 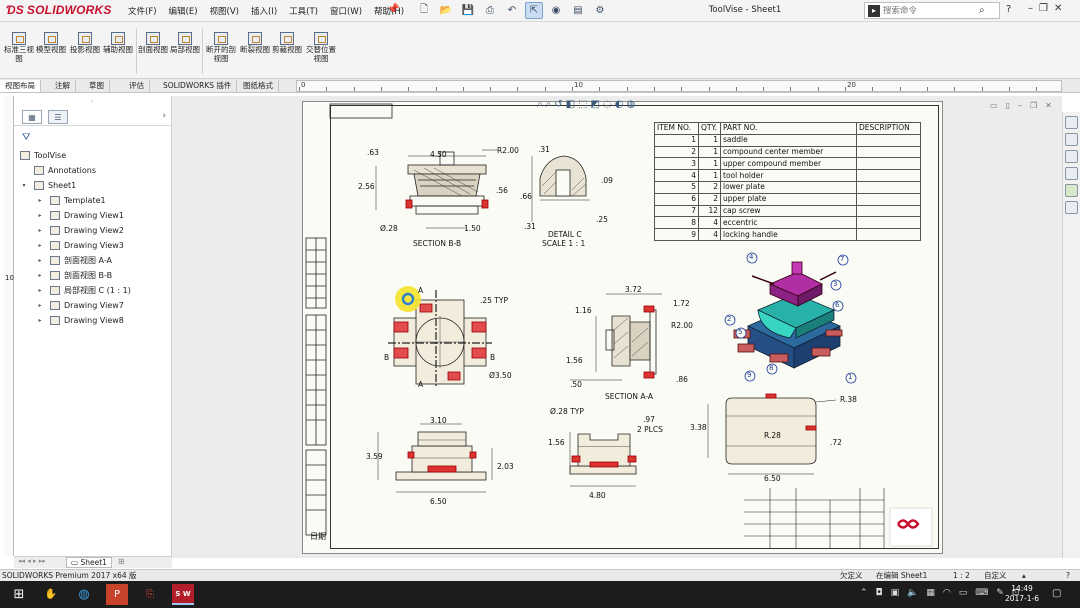 What do you see at coordinates (89, 562) in the screenshot?
I see `sheet-tab: ▭ Sheet1` at bounding box center [89, 562].